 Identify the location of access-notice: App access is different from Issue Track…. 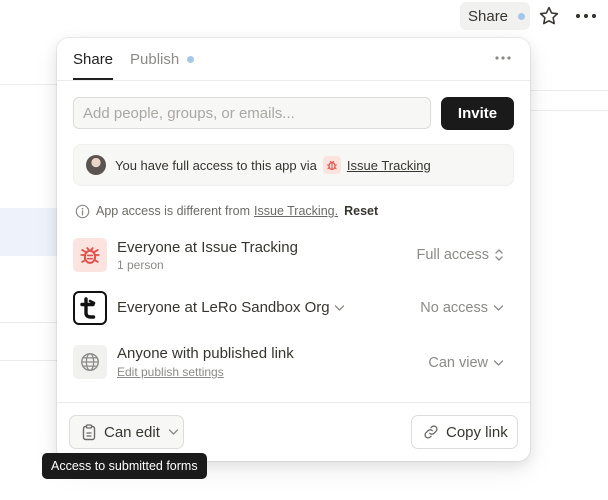
(226, 211).